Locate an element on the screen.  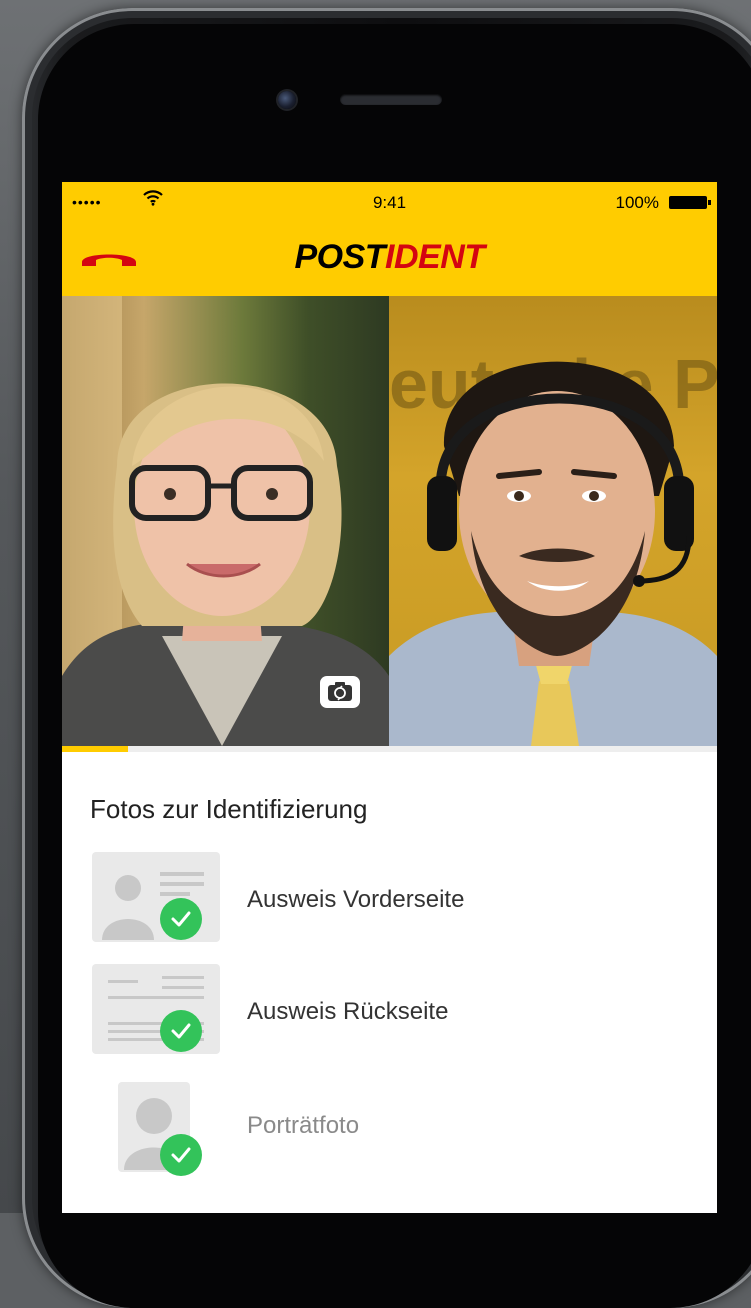
app-header: POSTIDENT is located at coordinates (389, 260).